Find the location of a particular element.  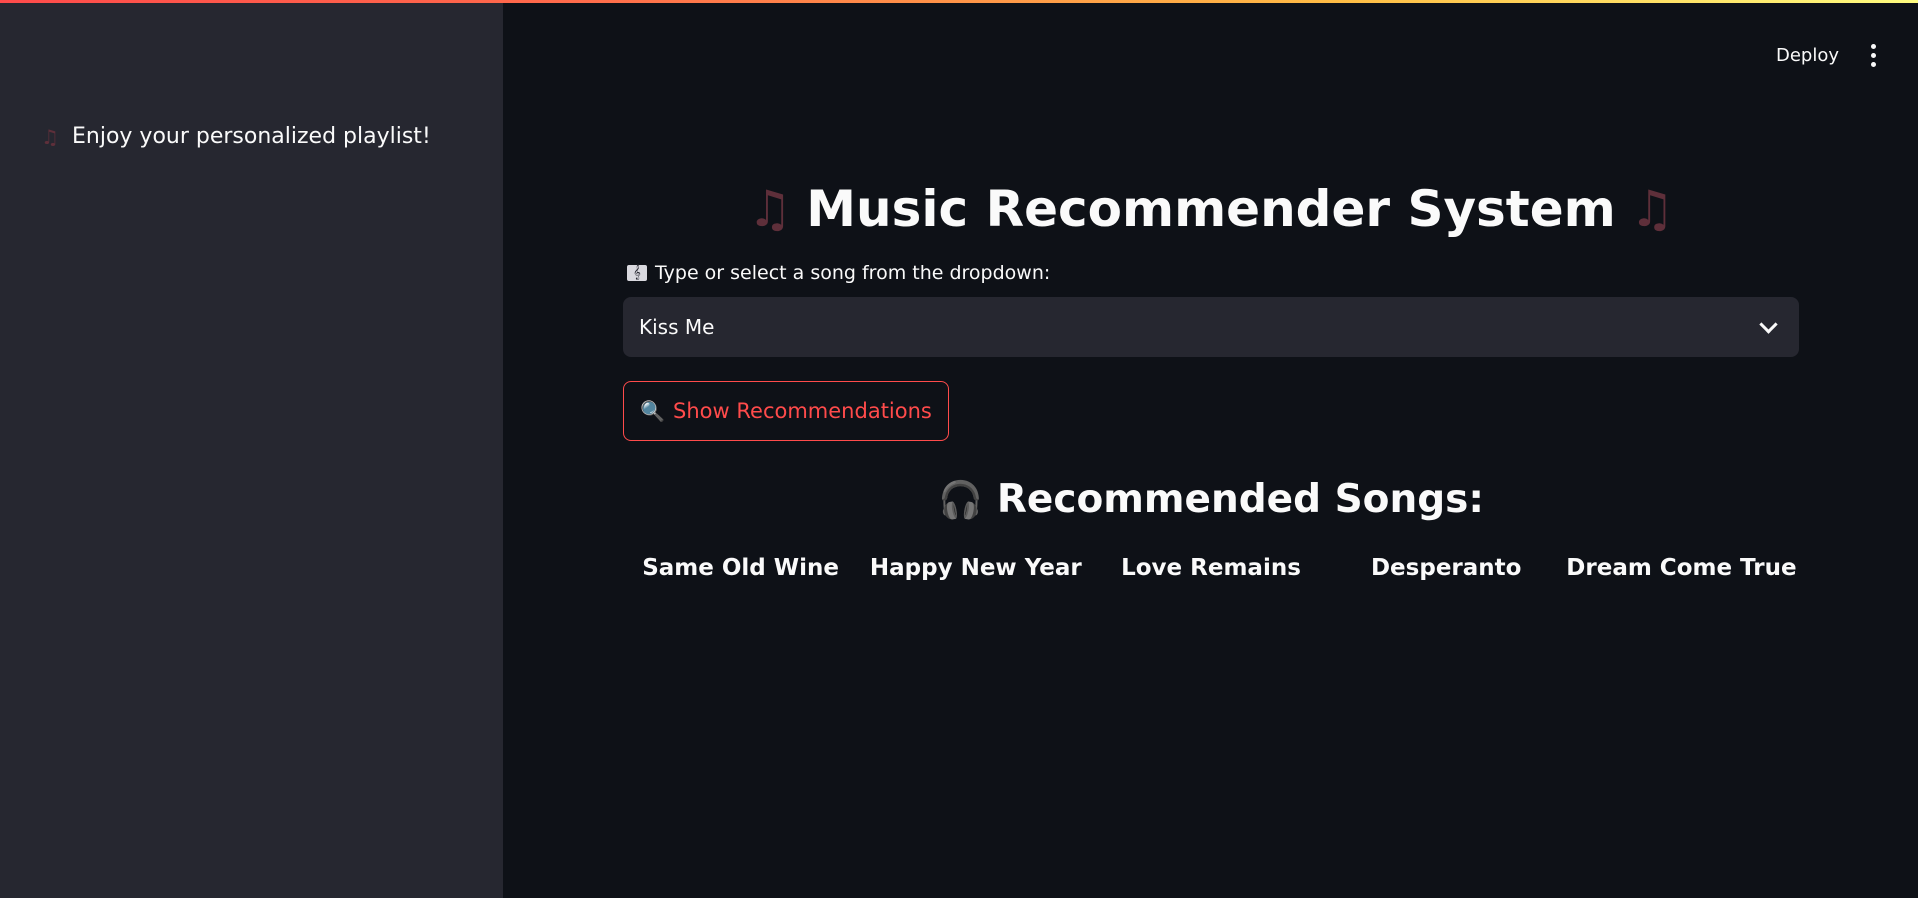

recommended-song: Same Old Wine is located at coordinates (740, 568).